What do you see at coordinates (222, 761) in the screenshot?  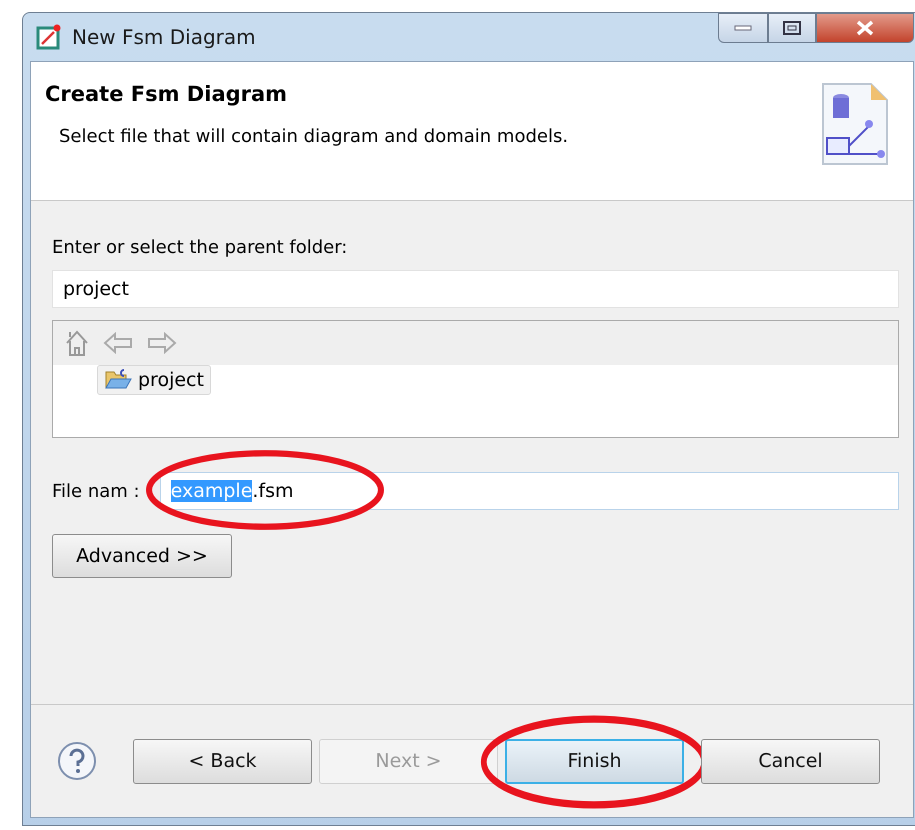 I see `wizard-button: < Back` at bounding box center [222, 761].